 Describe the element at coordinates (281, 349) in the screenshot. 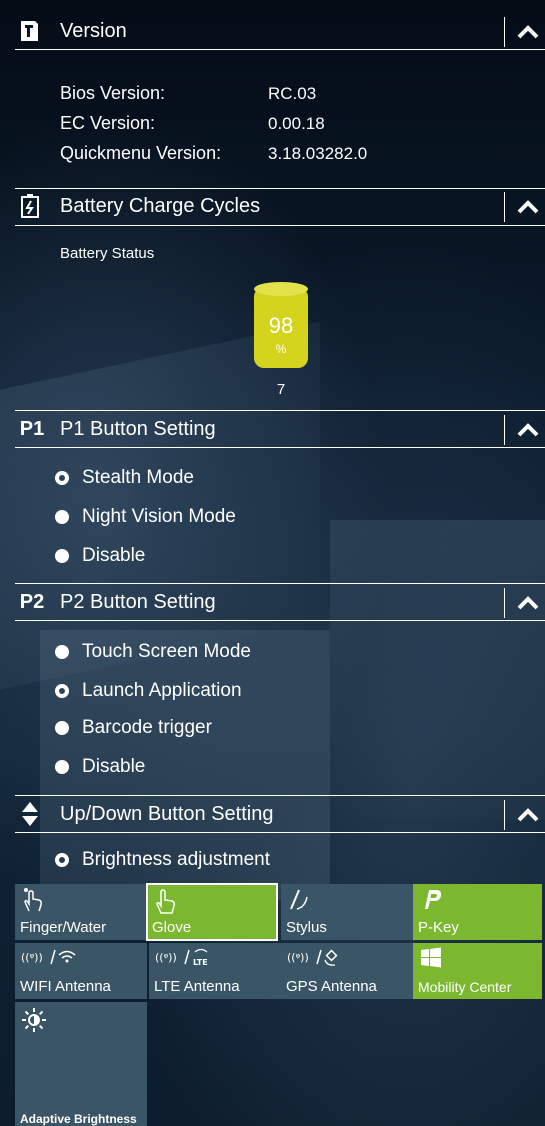

I see `battery-percent-sign: %` at that location.